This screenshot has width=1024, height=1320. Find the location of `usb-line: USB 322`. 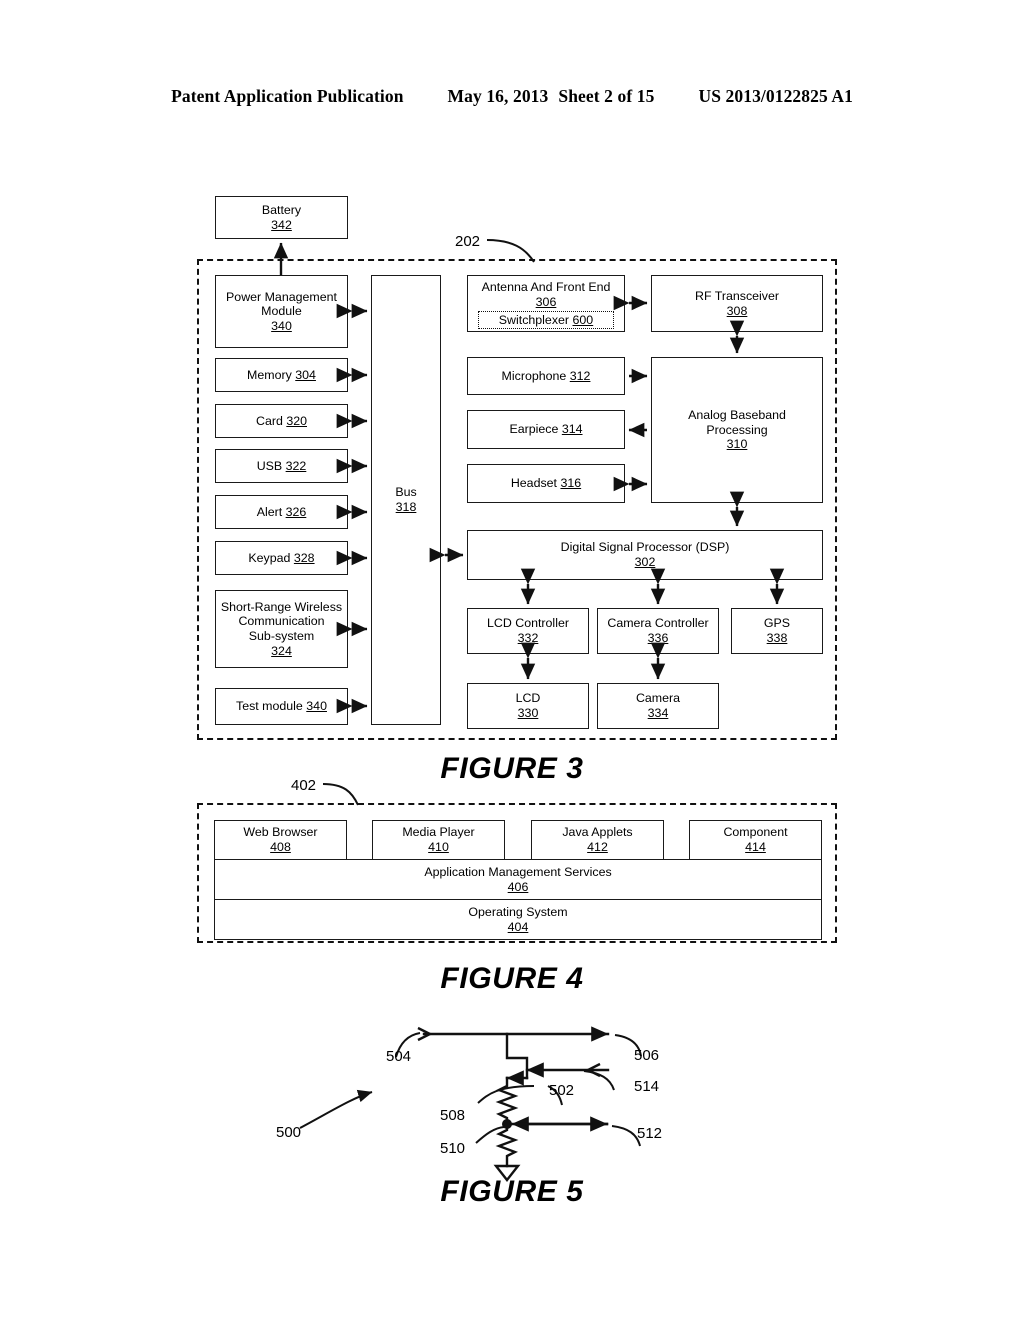

usb-line: USB 322 is located at coordinates (282, 466).